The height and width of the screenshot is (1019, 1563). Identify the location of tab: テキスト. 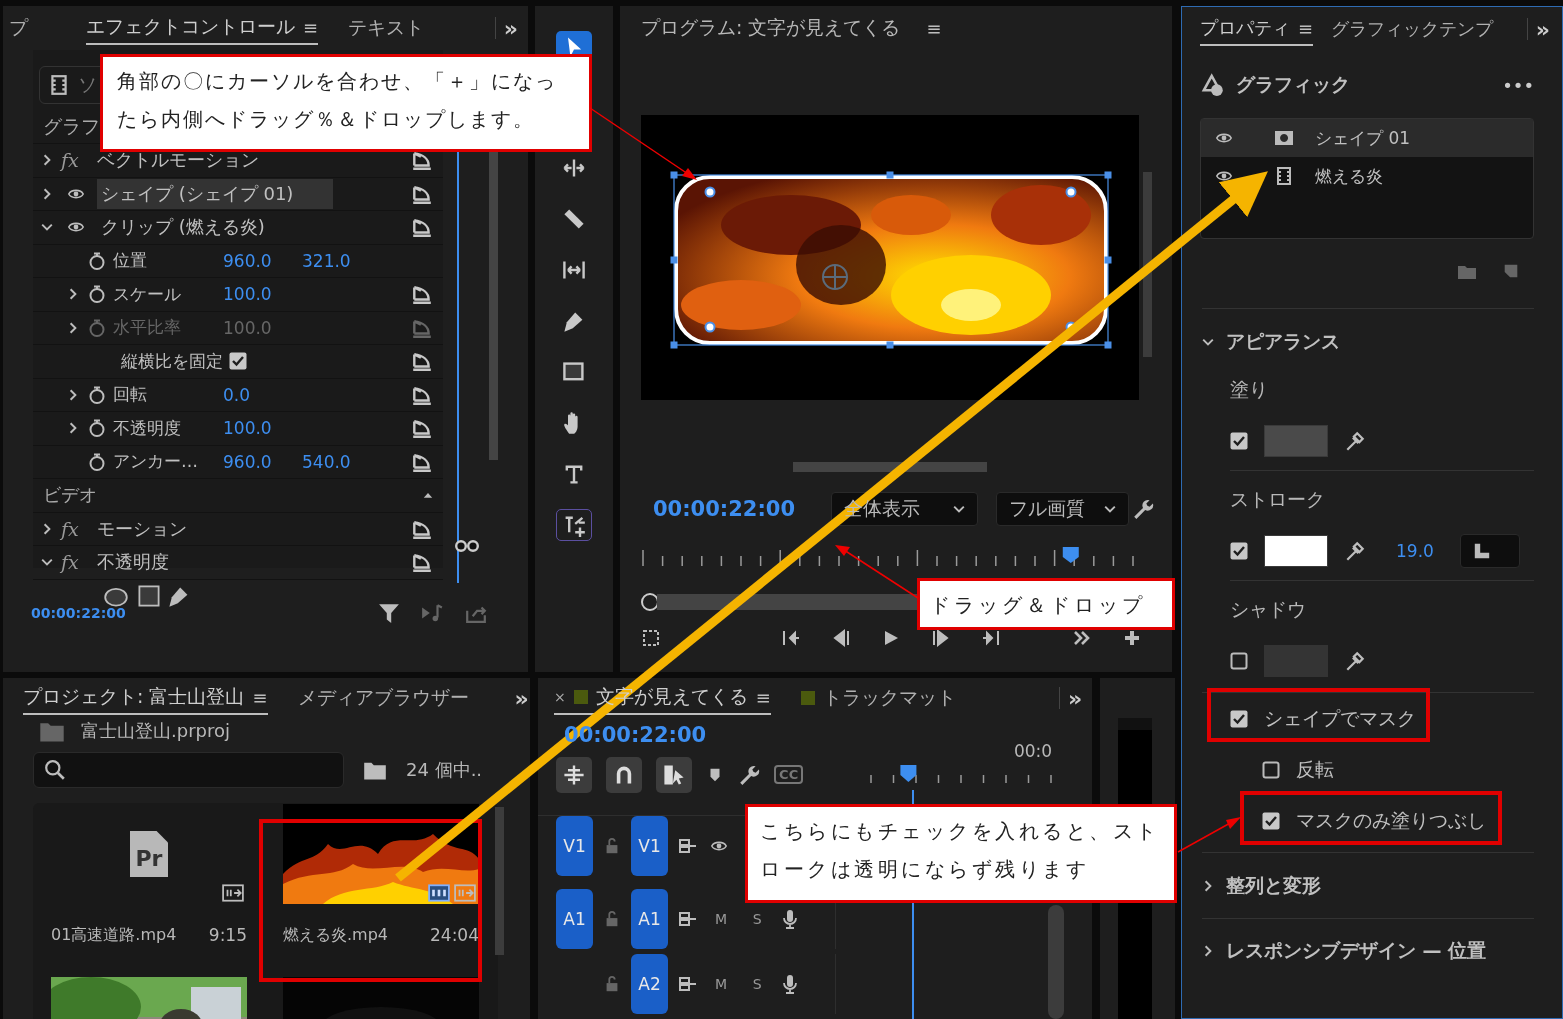
(386, 28).